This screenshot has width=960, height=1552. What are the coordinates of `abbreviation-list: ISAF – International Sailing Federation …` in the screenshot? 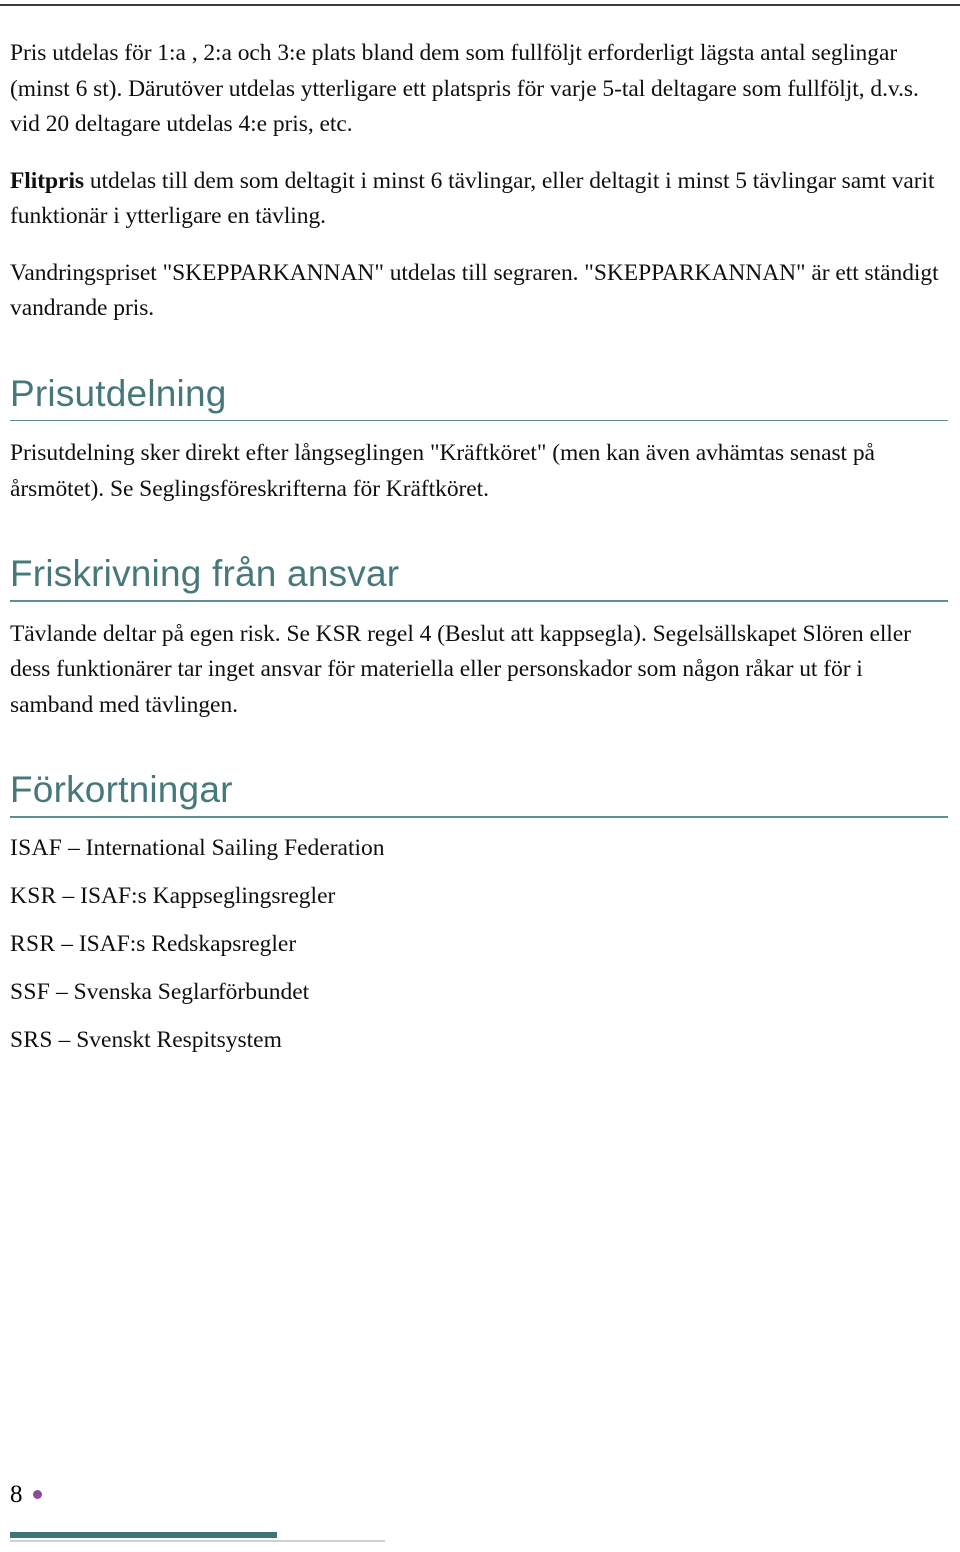 It's located at (479, 944).